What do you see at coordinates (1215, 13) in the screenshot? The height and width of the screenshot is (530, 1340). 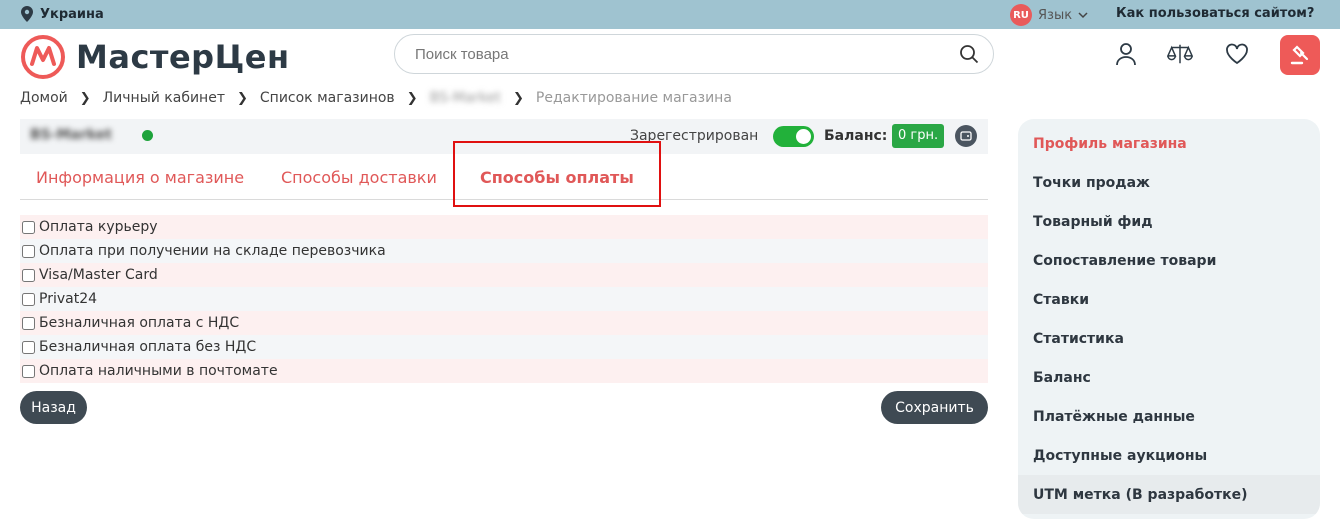 I see `help-link: Как пользоваться сайтом?` at bounding box center [1215, 13].